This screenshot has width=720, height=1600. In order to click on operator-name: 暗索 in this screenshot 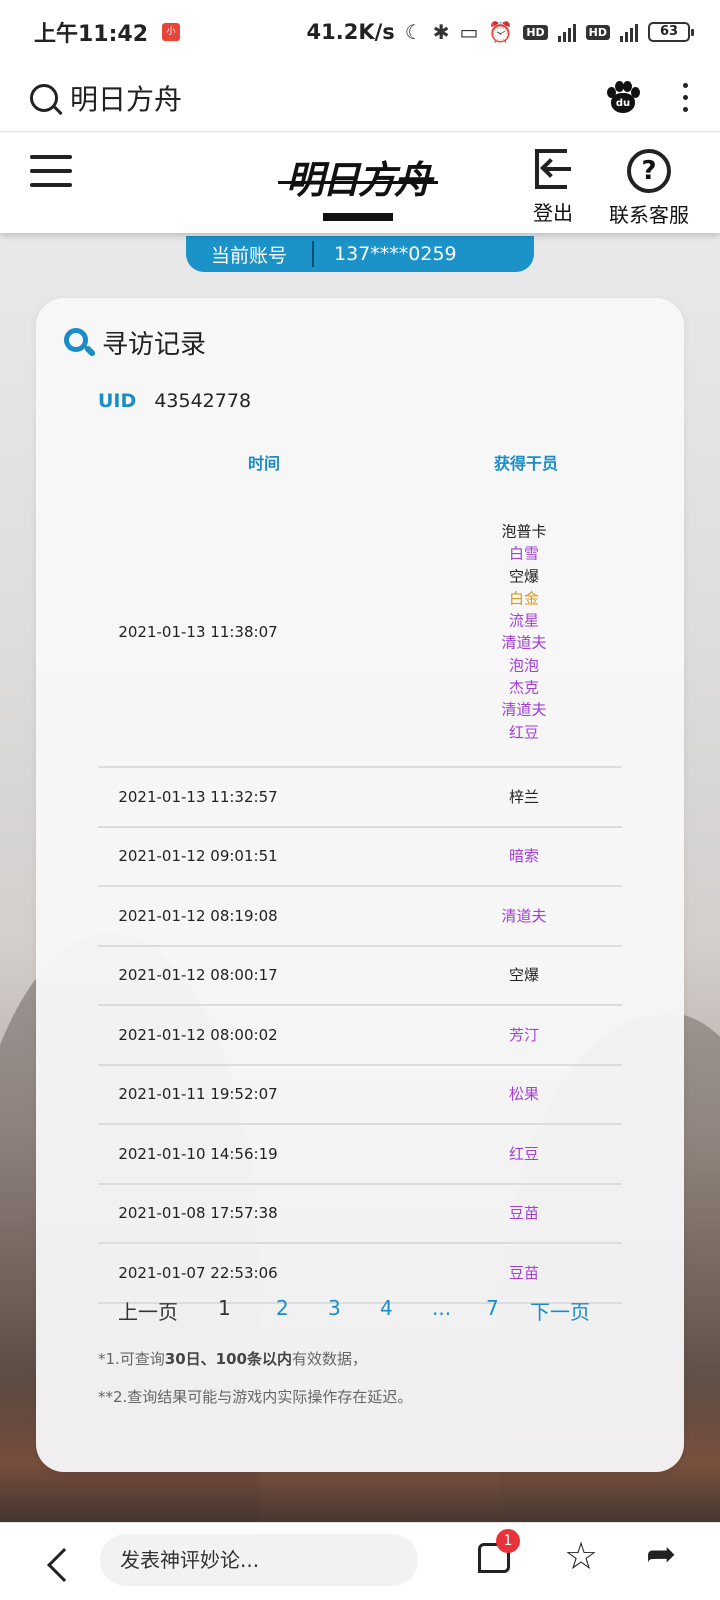, I will do `click(523, 856)`.